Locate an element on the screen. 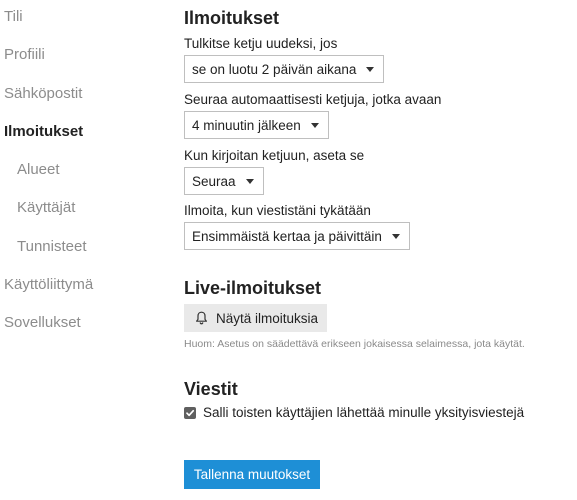 This screenshot has height=500, width=577. new-topic-select-value: se on luotu 2 päivän aikana is located at coordinates (274, 69).